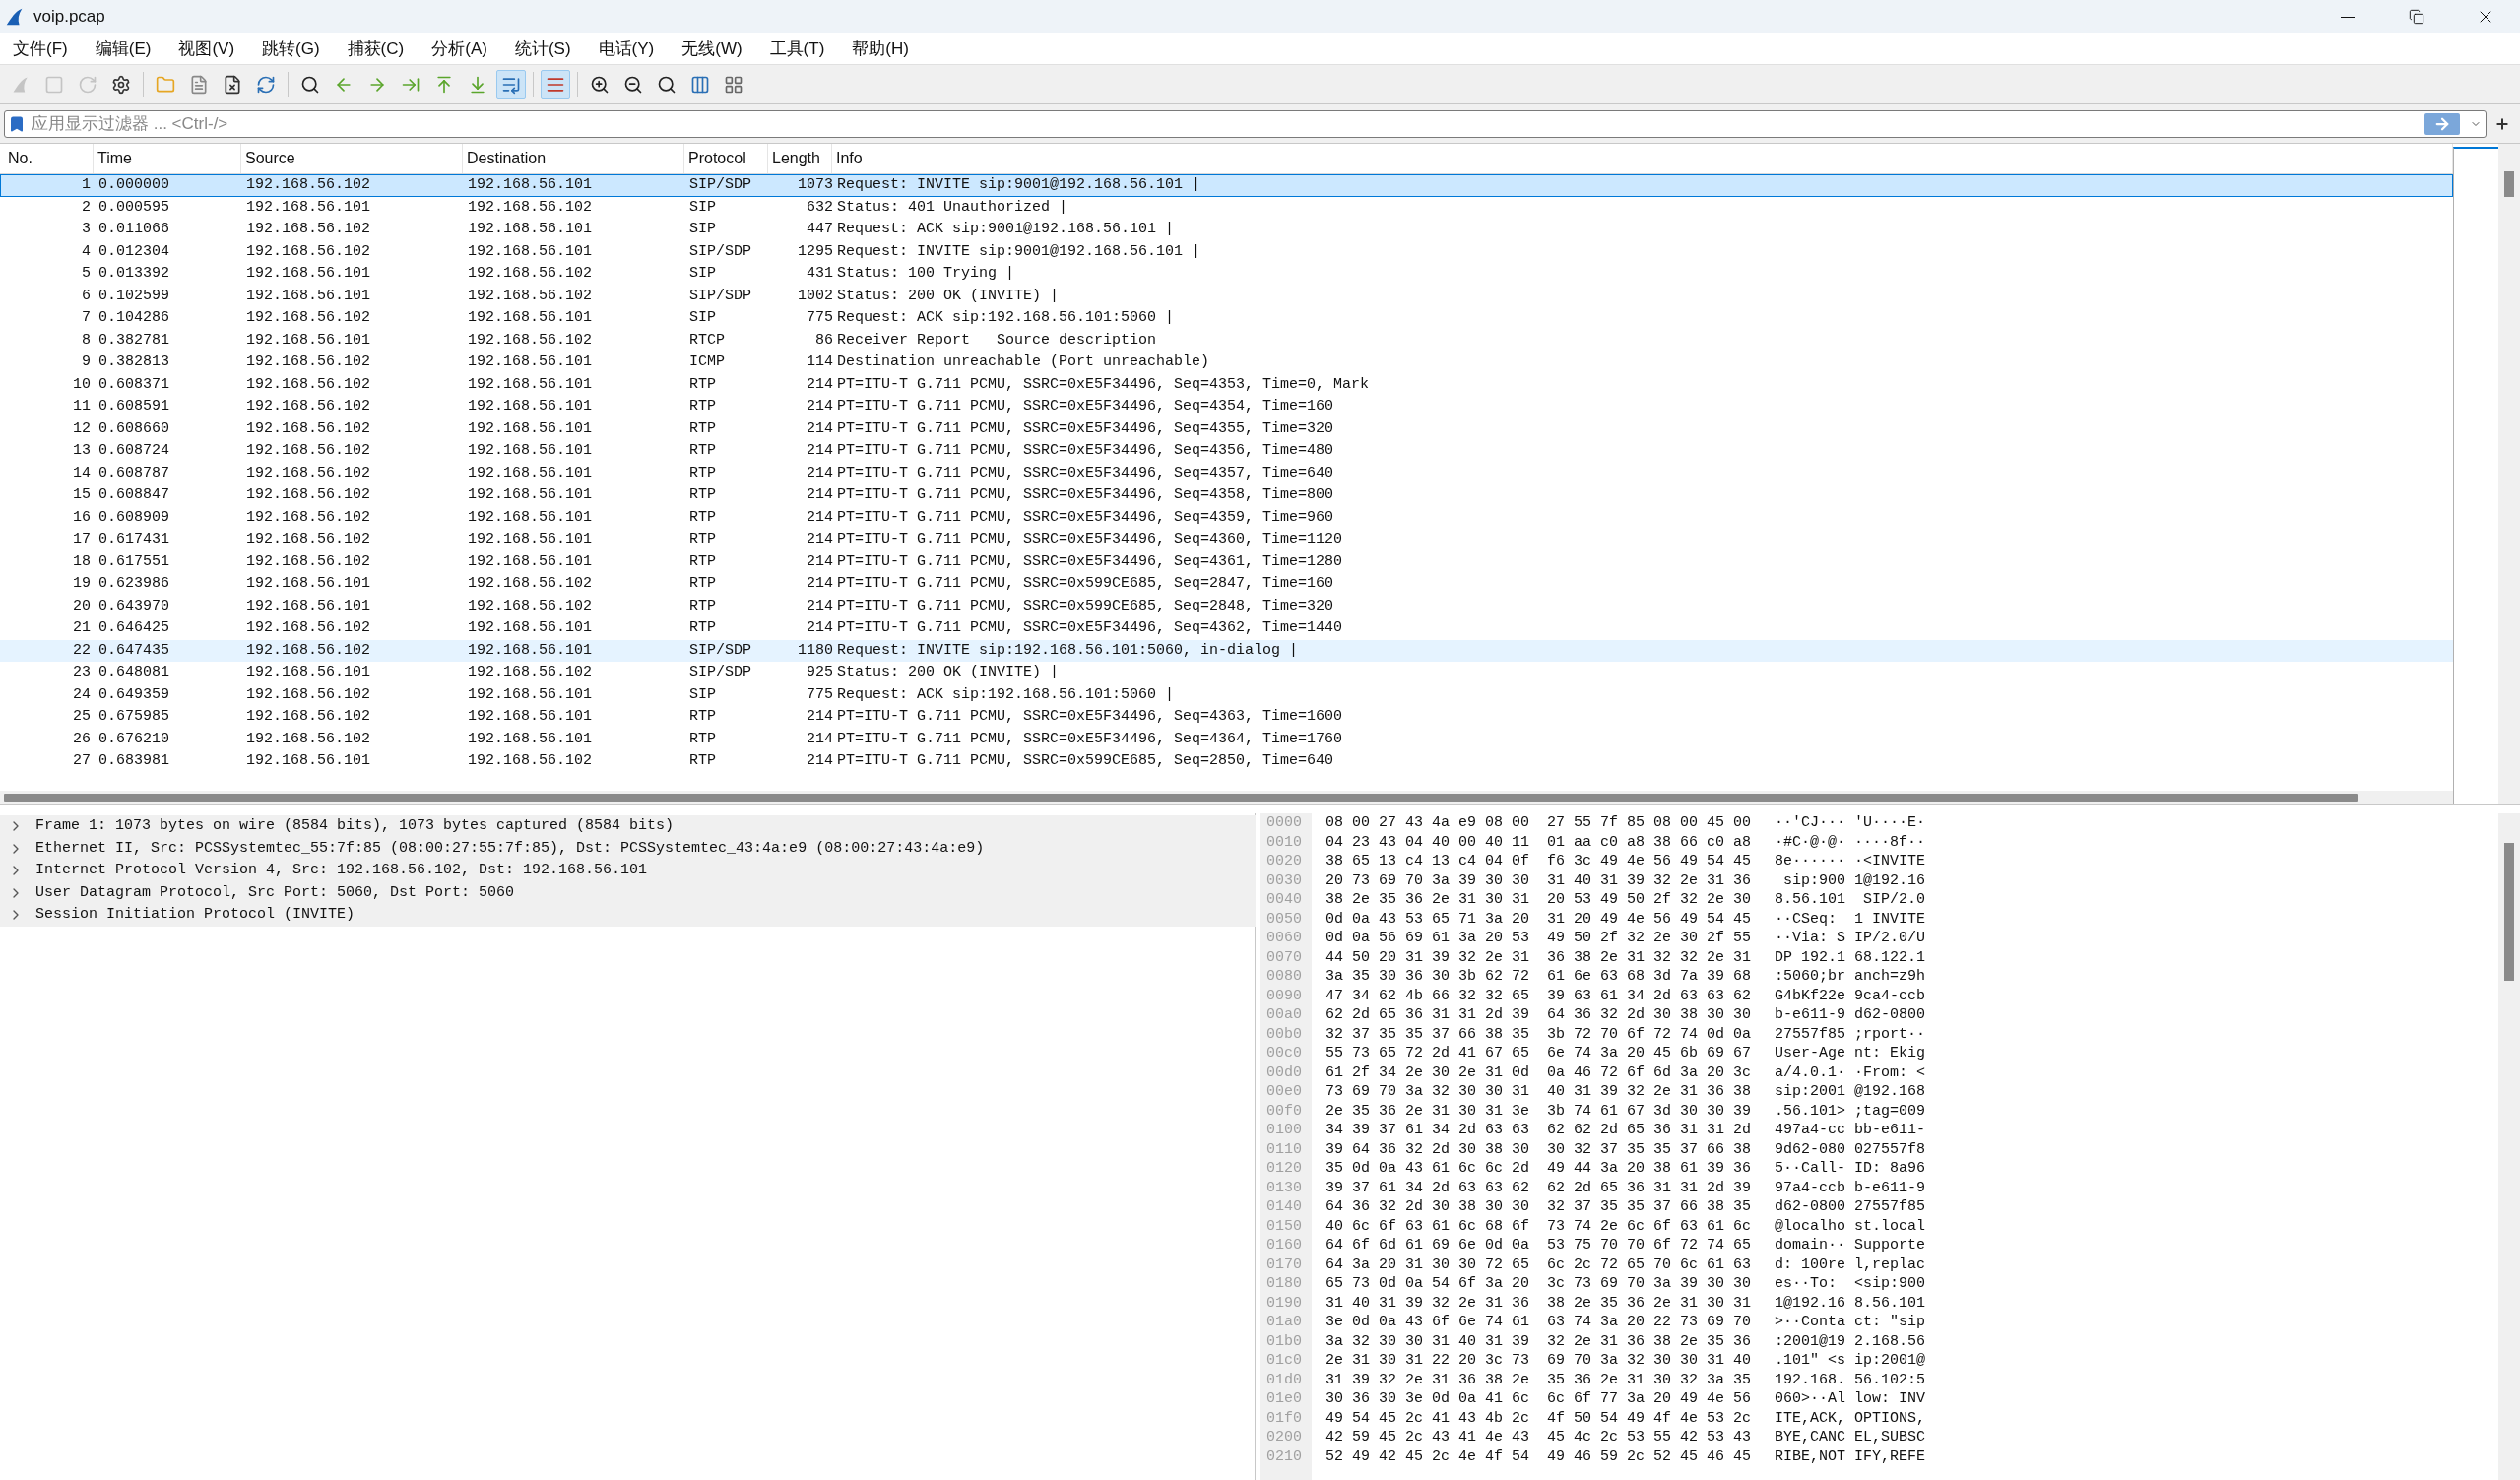  What do you see at coordinates (626, 48) in the screenshot?
I see `menu-item: 电话(Y)` at bounding box center [626, 48].